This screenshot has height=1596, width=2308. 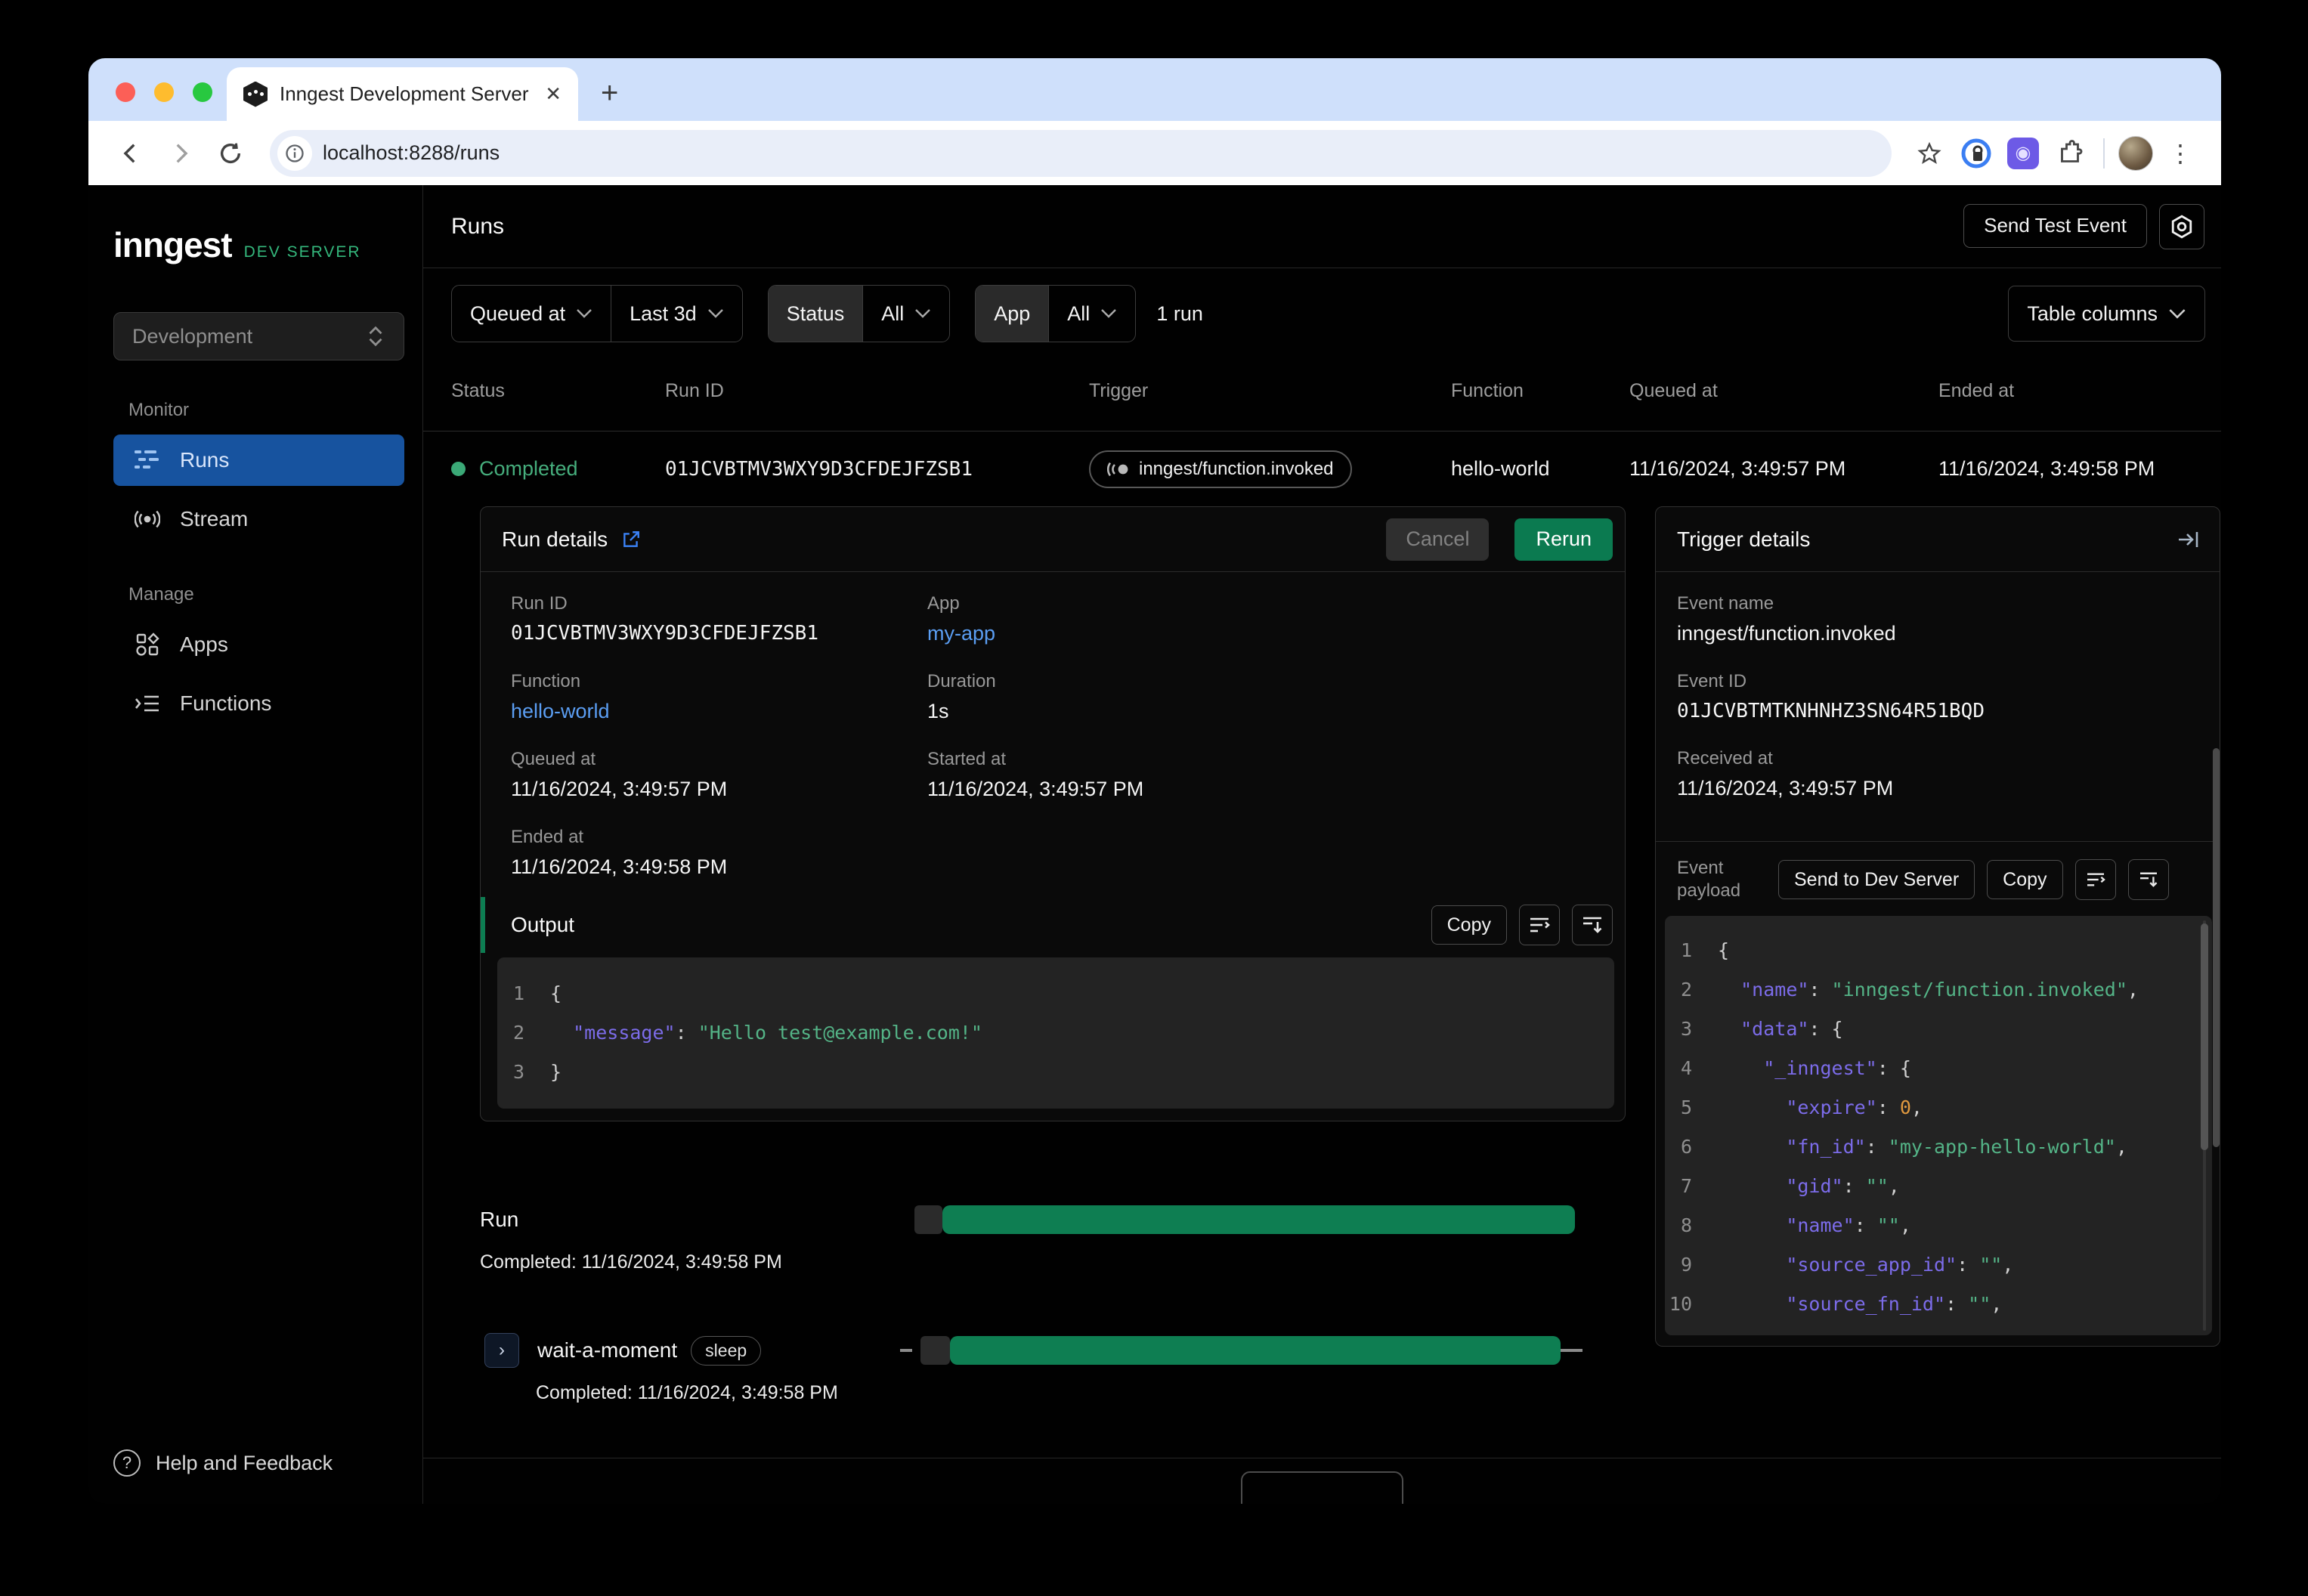 What do you see at coordinates (2188, 539) in the screenshot?
I see `collapse-panel-icon` at bounding box center [2188, 539].